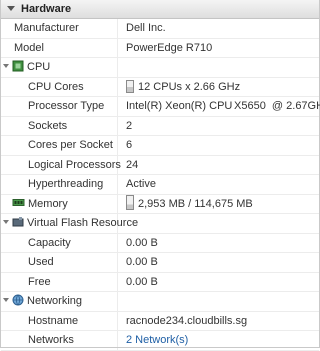 This screenshot has width=320, height=351. I want to click on processor-type-label: Processor Type, so click(59, 106).